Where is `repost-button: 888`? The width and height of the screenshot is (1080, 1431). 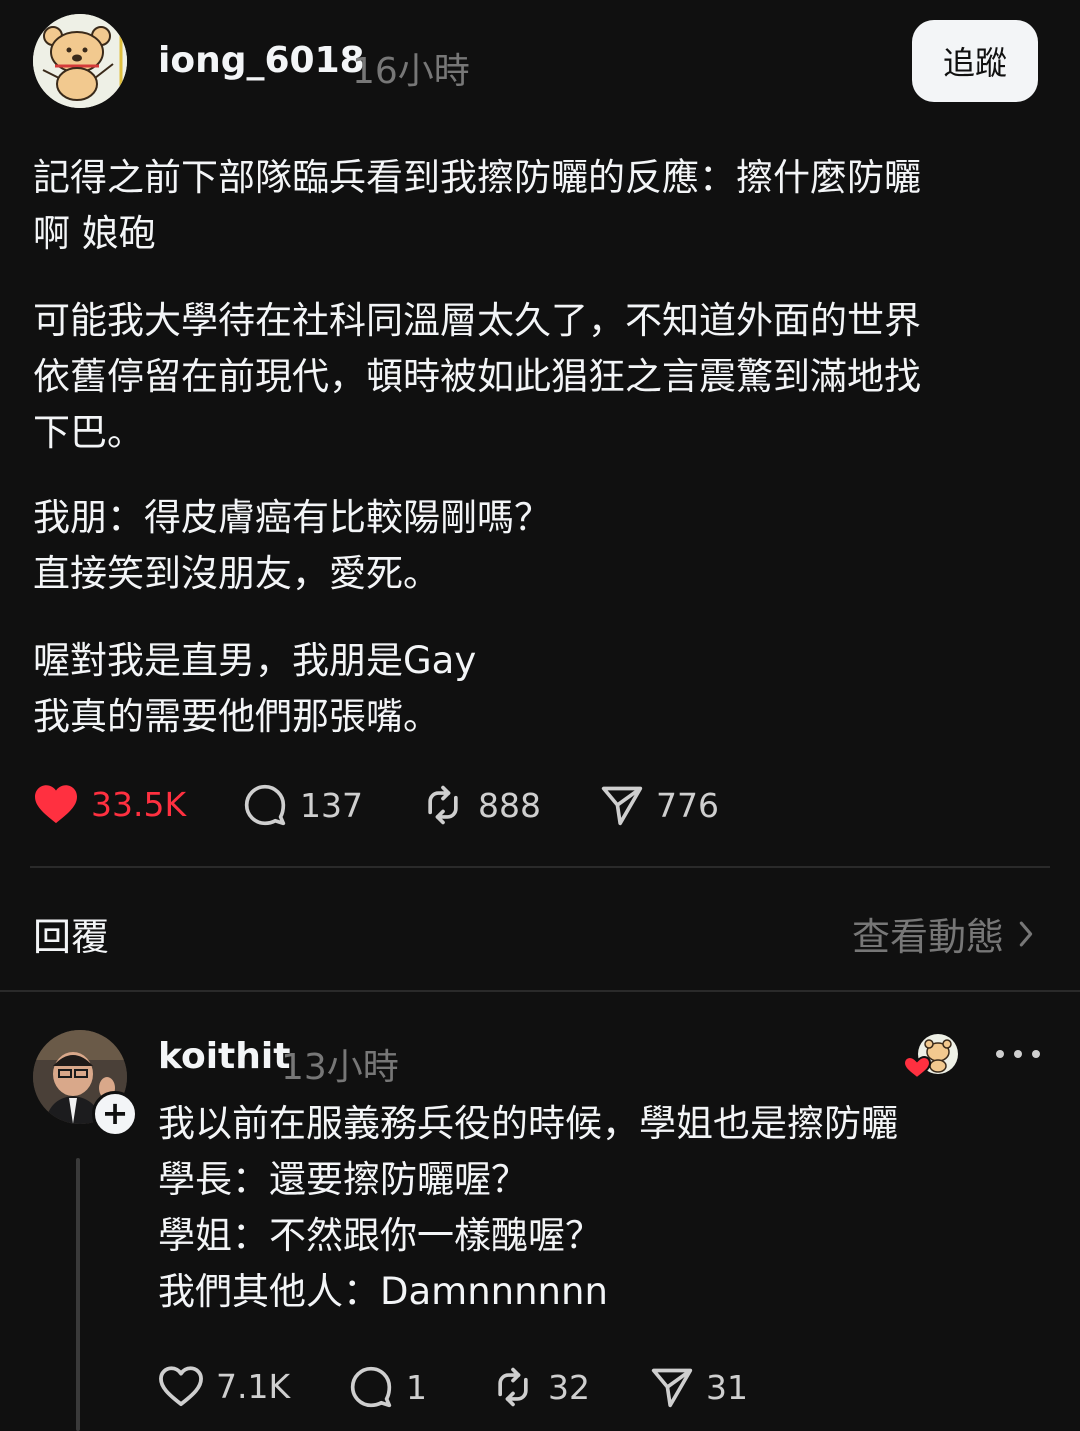 repost-button: 888 is located at coordinates (480, 805).